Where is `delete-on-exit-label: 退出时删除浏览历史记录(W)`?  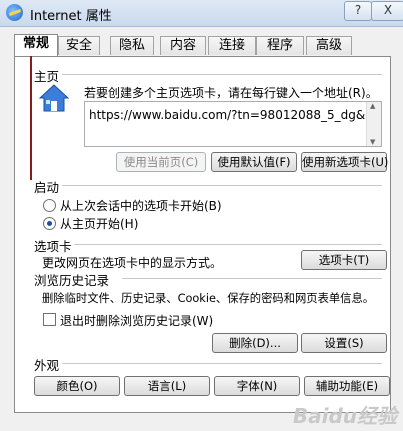 delete-on-exit-label: 退出时删除浏览历史记录(W) is located at coordinates (137, 321).